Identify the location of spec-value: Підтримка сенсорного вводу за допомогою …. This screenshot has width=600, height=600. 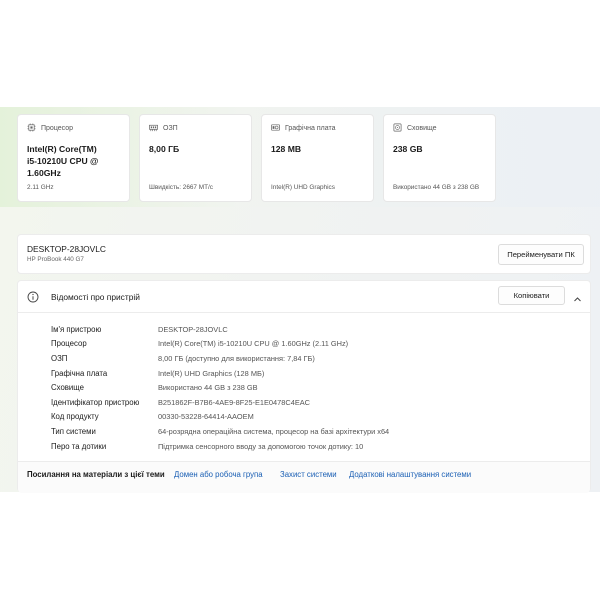
(261, 446).